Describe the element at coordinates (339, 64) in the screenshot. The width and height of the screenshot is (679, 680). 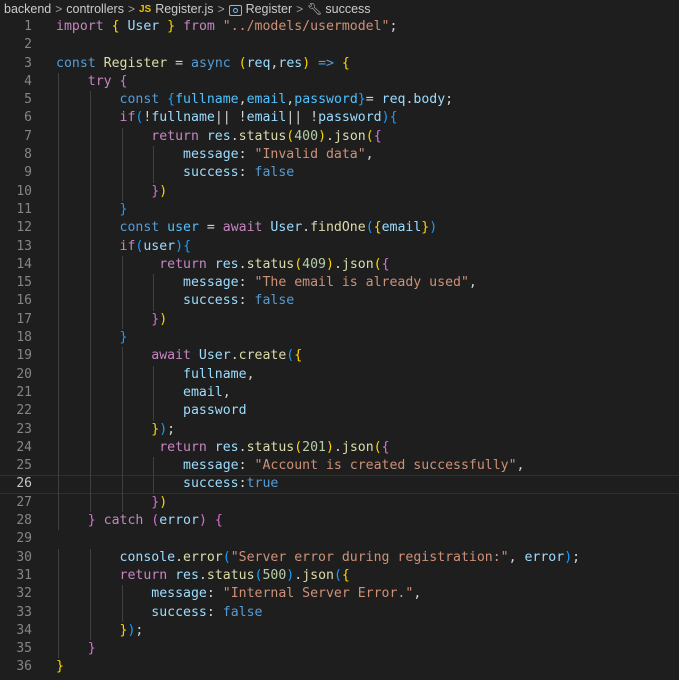
I see `code-line: 3 const Register = async (req,res) => {` at that location.